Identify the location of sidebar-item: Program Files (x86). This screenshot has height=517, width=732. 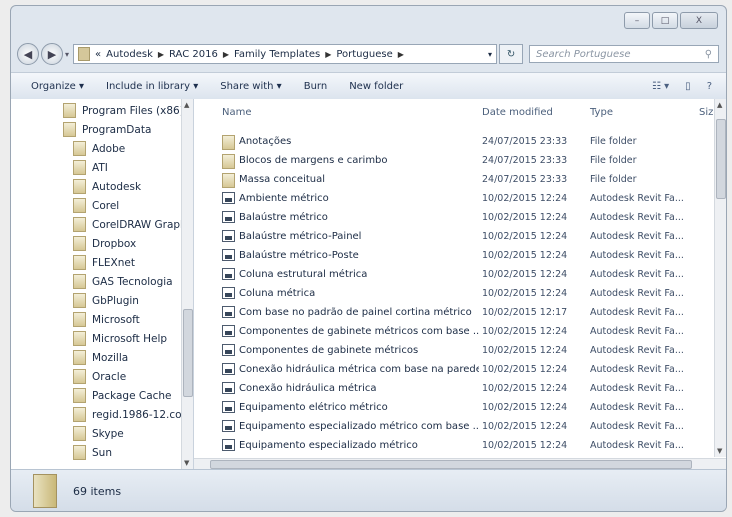
(102, 110).